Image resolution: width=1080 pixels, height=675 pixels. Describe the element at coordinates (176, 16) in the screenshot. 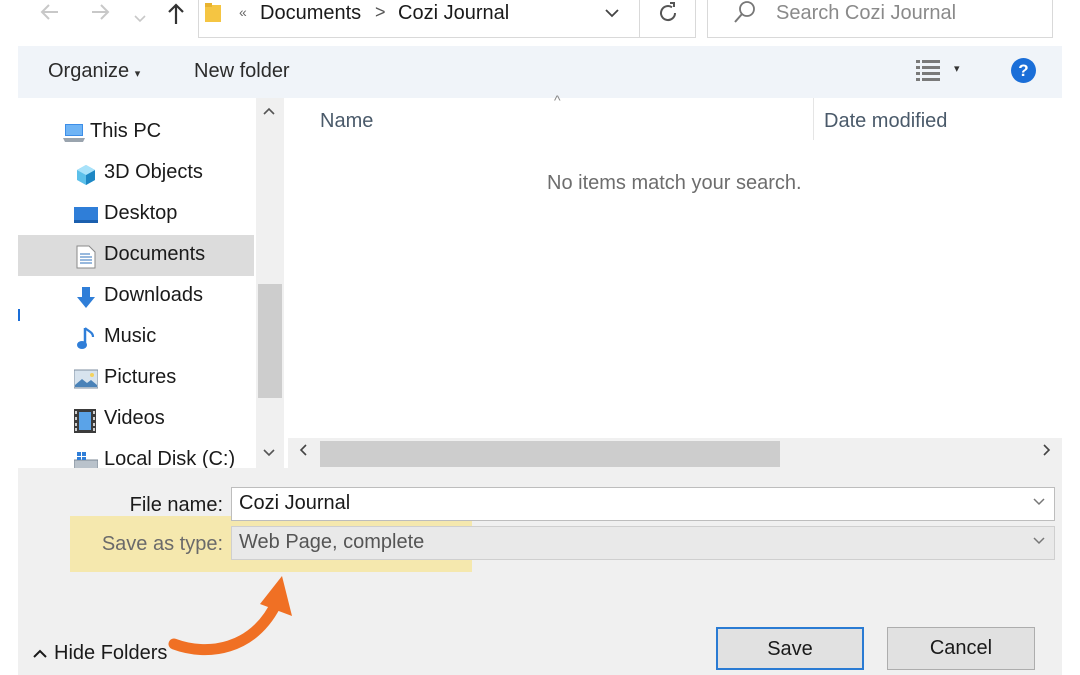

I see `up-arrow-icon` at that location.